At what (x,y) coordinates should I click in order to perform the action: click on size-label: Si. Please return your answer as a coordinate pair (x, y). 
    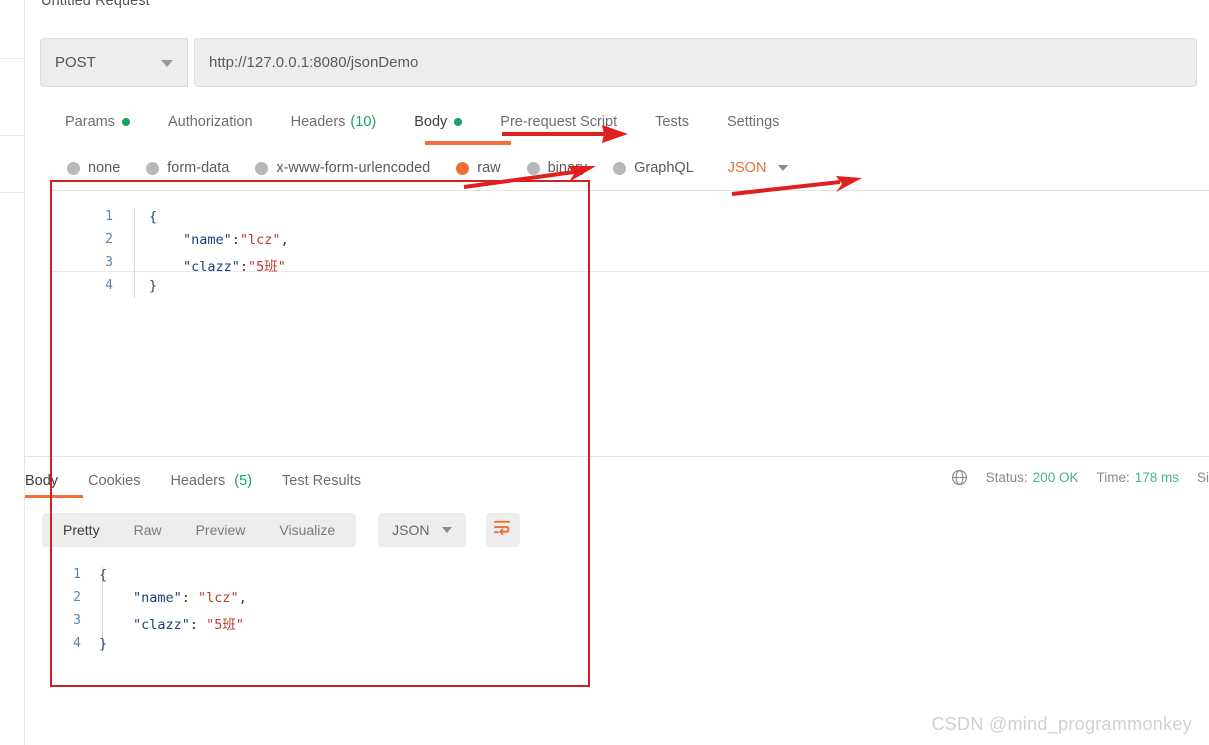
    Looking at the image, I should click on (1202, 477).